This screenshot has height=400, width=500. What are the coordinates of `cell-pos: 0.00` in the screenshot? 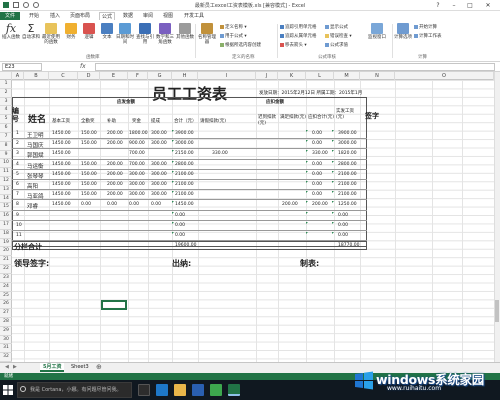 It's located at (86, 204).